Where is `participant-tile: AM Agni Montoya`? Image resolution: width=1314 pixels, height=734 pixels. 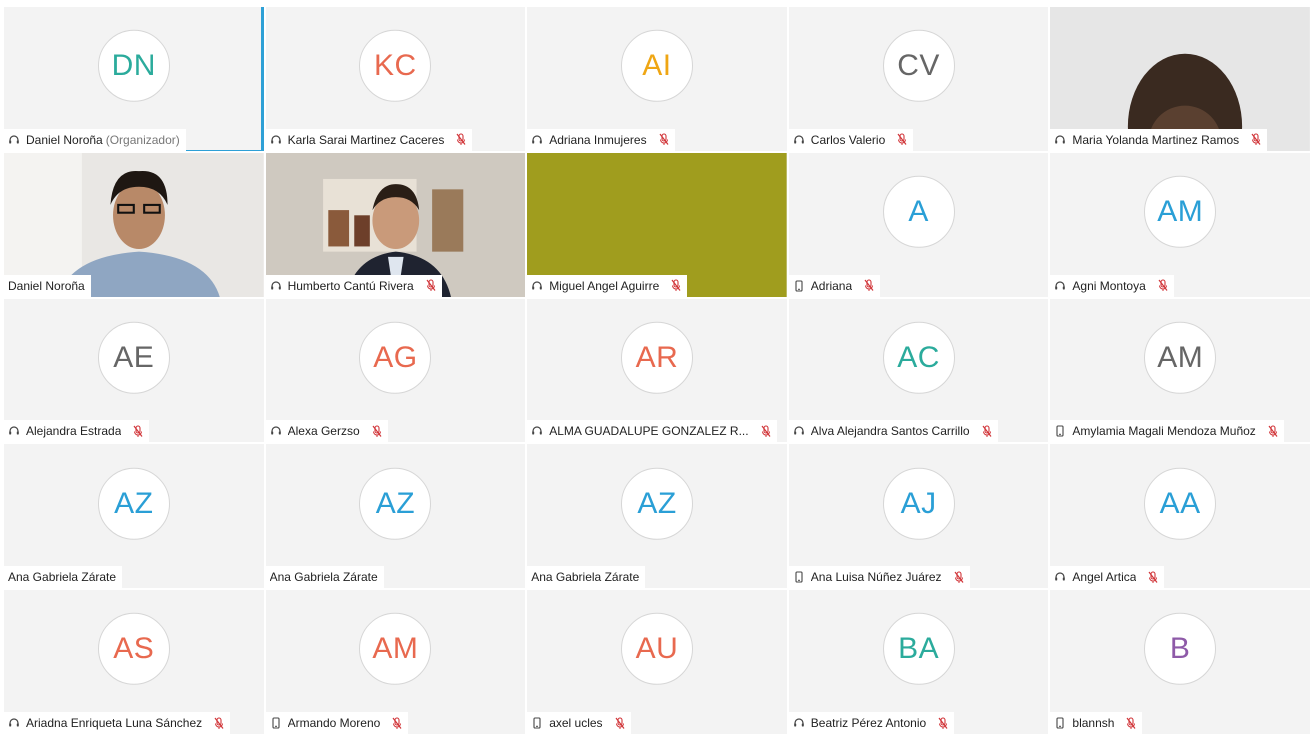
participant-tile: AM Agni Montoya is located at coordinates (1180, 224).